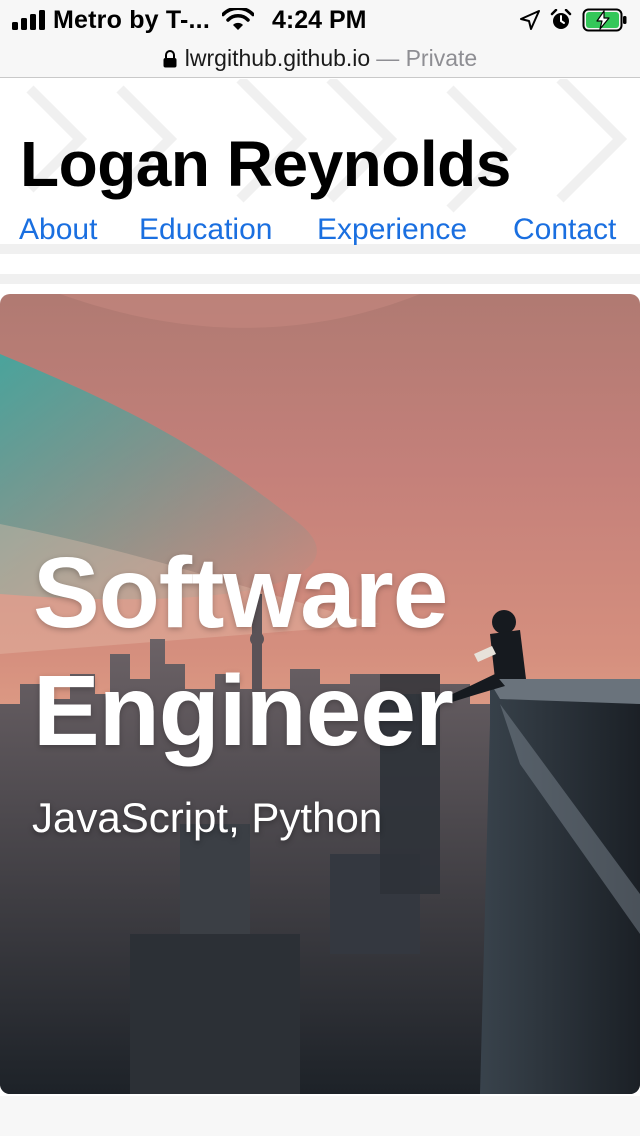 This screenshot has height=1136, width=640. I want to click on status-time: 4:24 PM, so click(319, 19).